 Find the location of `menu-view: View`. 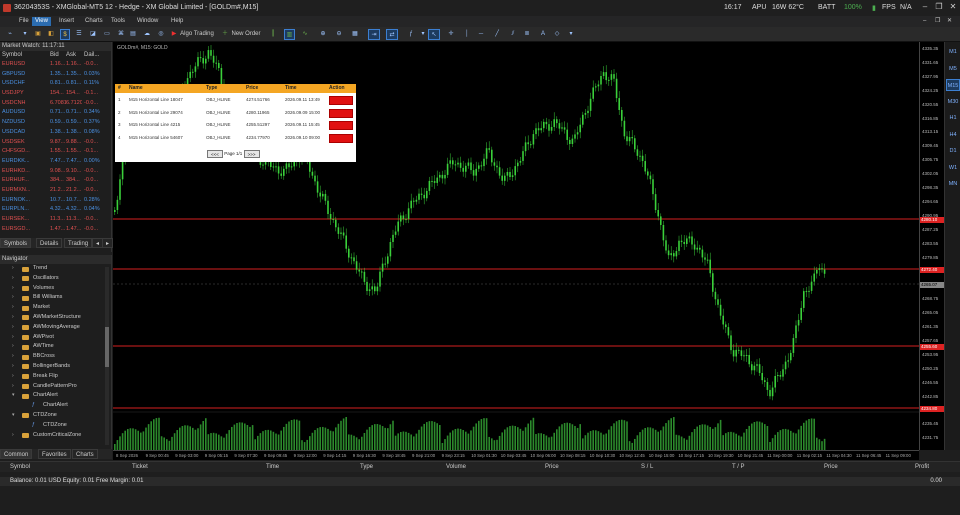

menu-view: View is located at coordinates (41, 21).